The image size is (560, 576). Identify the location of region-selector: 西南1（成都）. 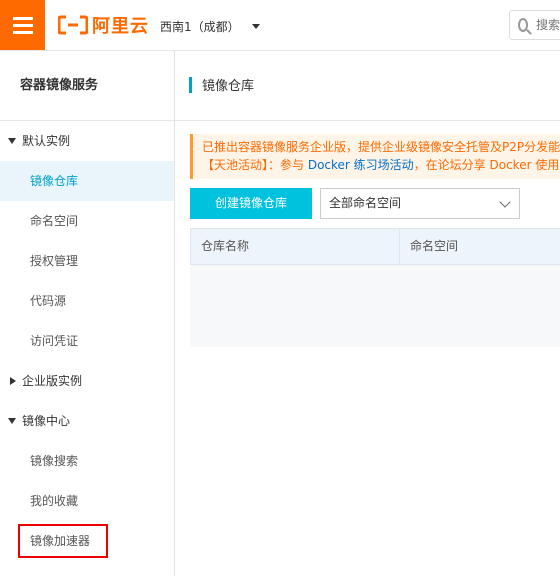
(210, 26).